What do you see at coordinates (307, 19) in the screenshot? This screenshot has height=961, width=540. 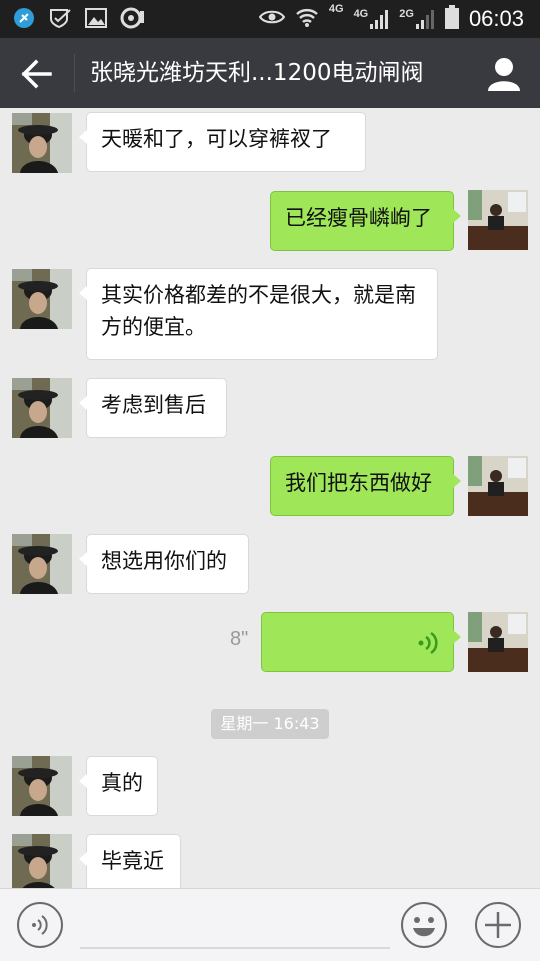 I see `wifi-icon` at bounding box center [307, 19].